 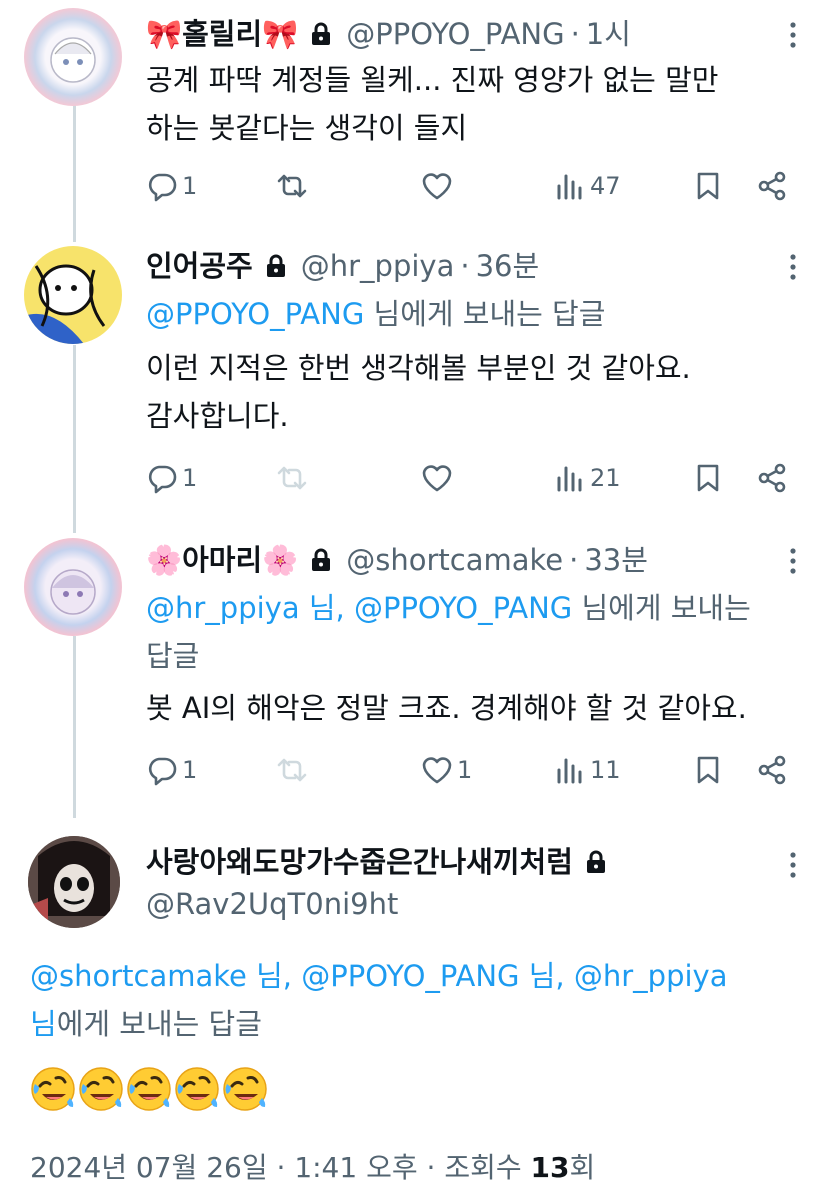 I want to click on post-header: 🎀홀릴리🎀 @PPOYO_PANG · 1시, so click(x=388, y=34).